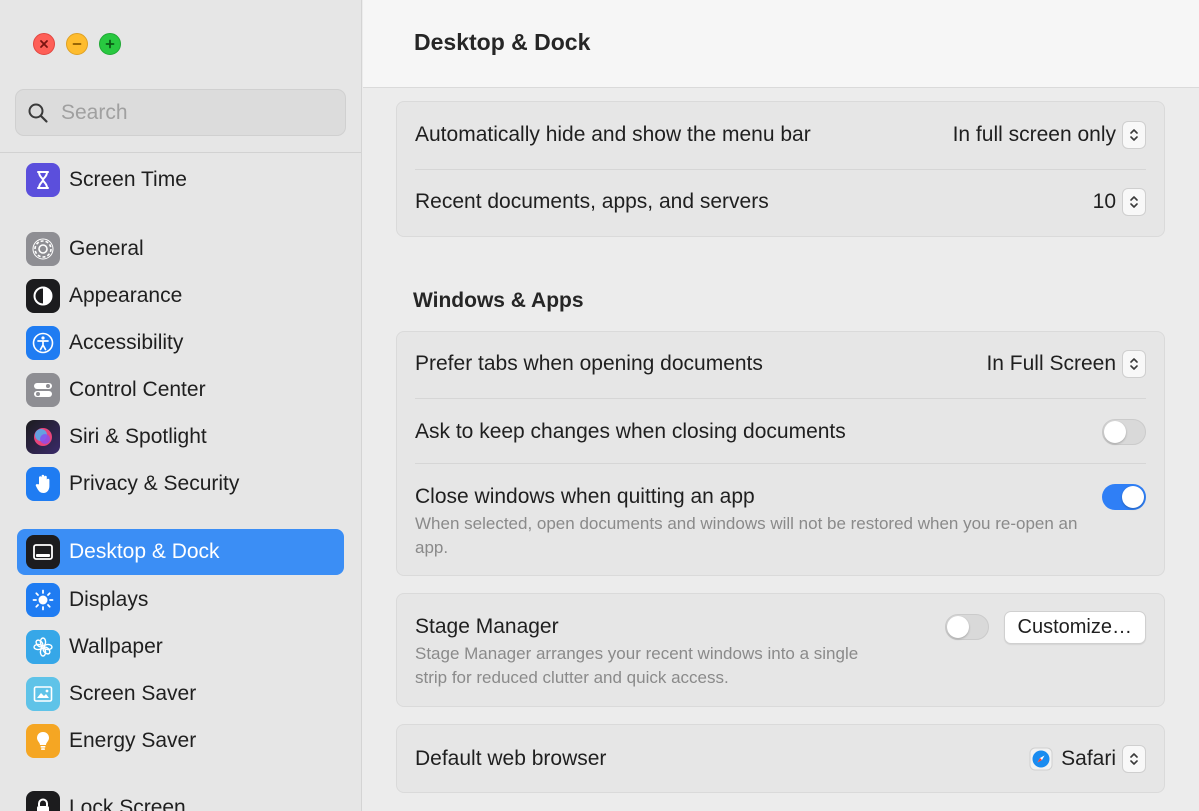  What do you see at coordinates (43, 600) in the screenshot?
I see `sun-icon` at bounding box center [43, 600].